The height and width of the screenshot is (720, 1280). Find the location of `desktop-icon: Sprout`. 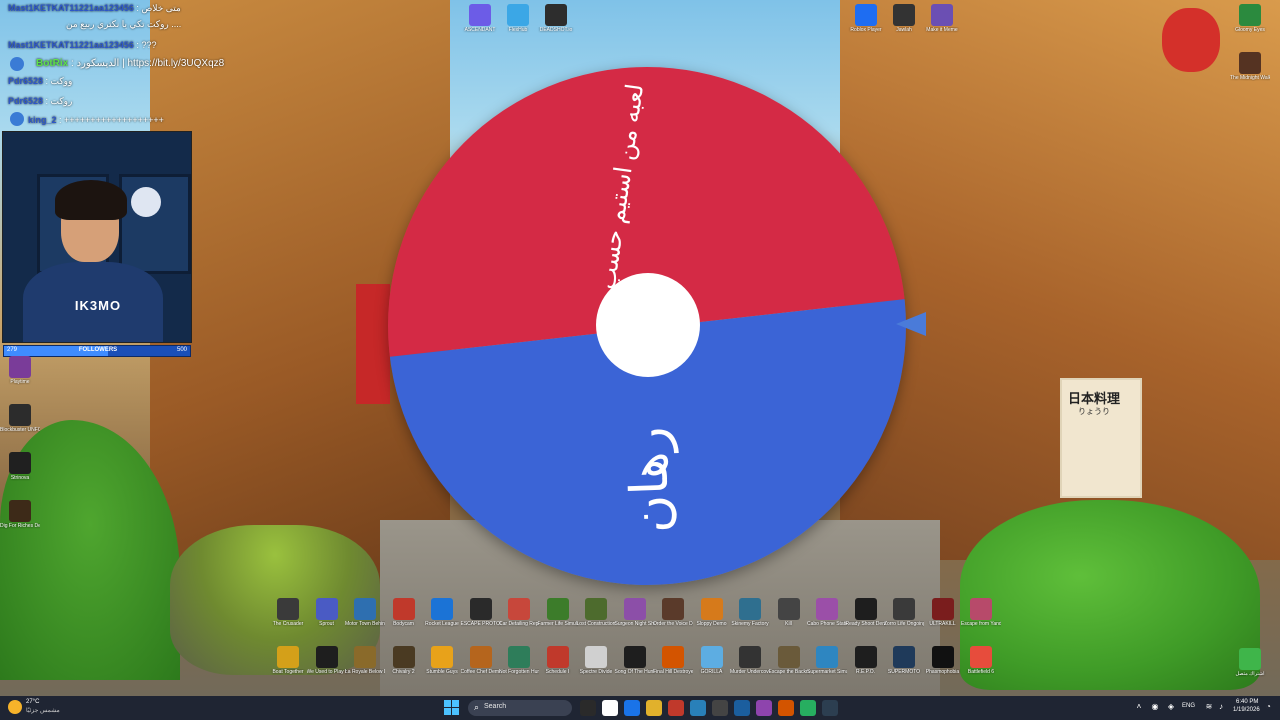

desktop-icon: Sprout is located at coordinates (327, 620).